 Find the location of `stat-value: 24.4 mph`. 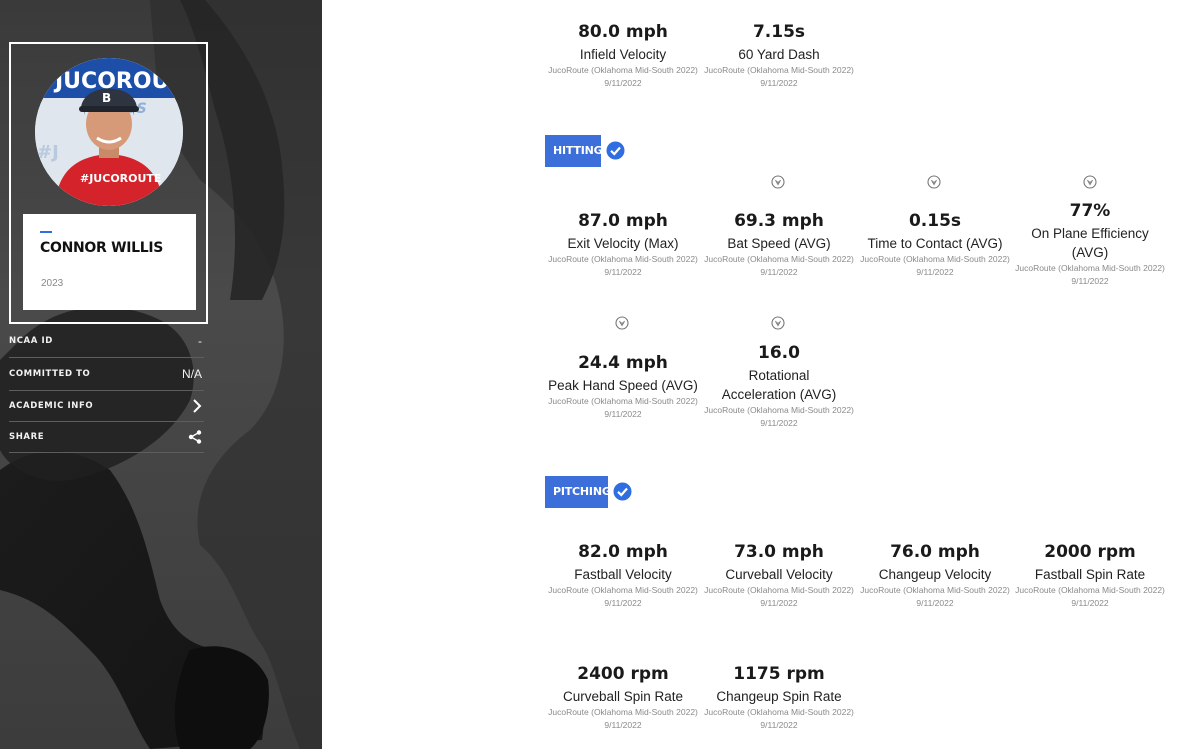

stat-value: 24.4 mph is located at coordinates (623, 363).